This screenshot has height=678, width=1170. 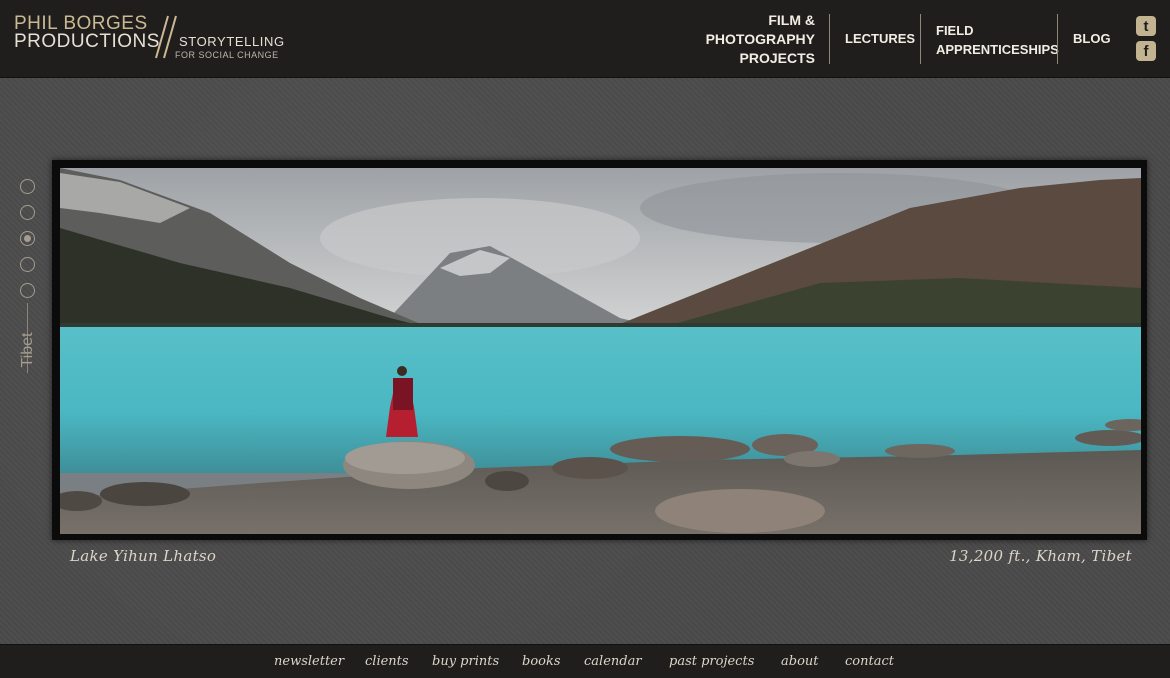 I want to click on footer-link-calendar: calendar, so click(x=613, y=661).